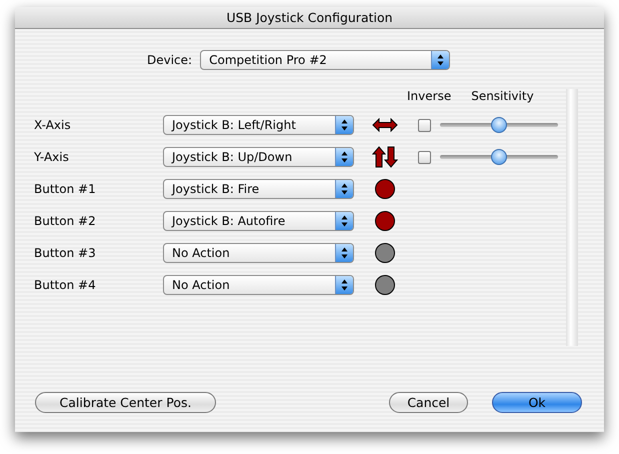  What do you see at coordinates (52, 157) in the screenshot?
I see `row-label: Y-Axis` at bounding box center [52, 157].